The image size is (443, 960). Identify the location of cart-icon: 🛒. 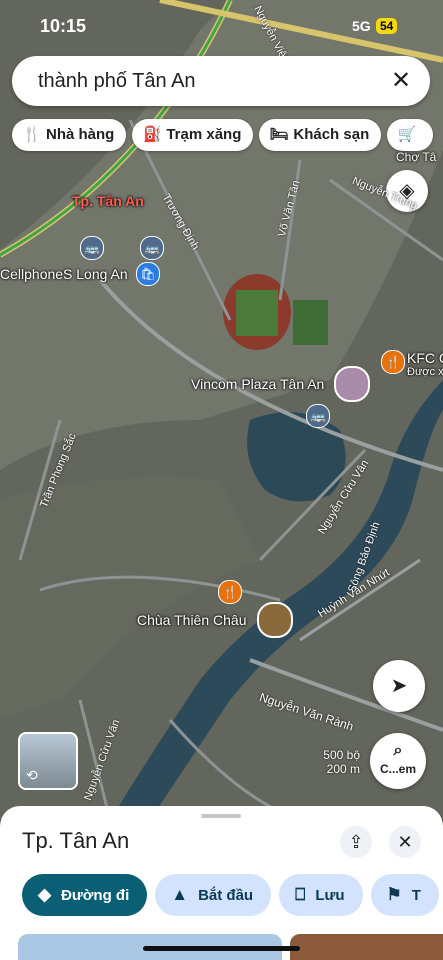
(407, 134).